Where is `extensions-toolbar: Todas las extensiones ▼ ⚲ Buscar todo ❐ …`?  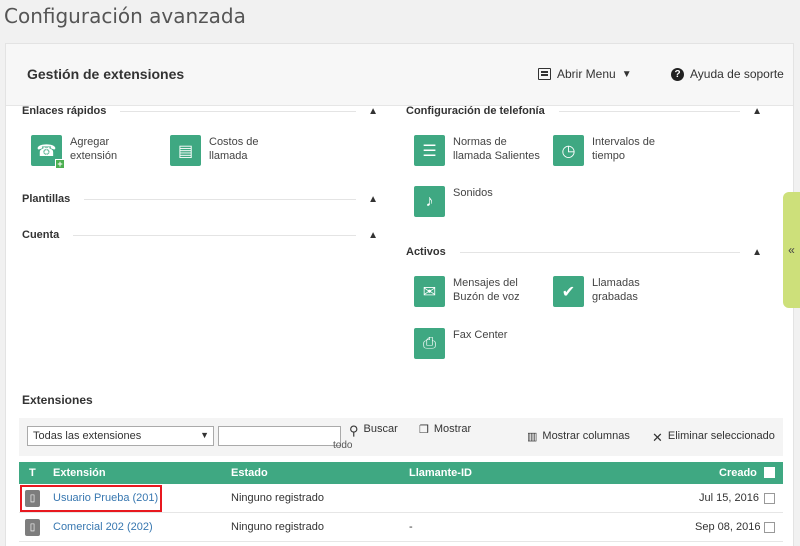 extensions-toolbar: Todas las extensiones ▼ ⚲ Buscar todo ❐ … is located at coordinates (401, 437).